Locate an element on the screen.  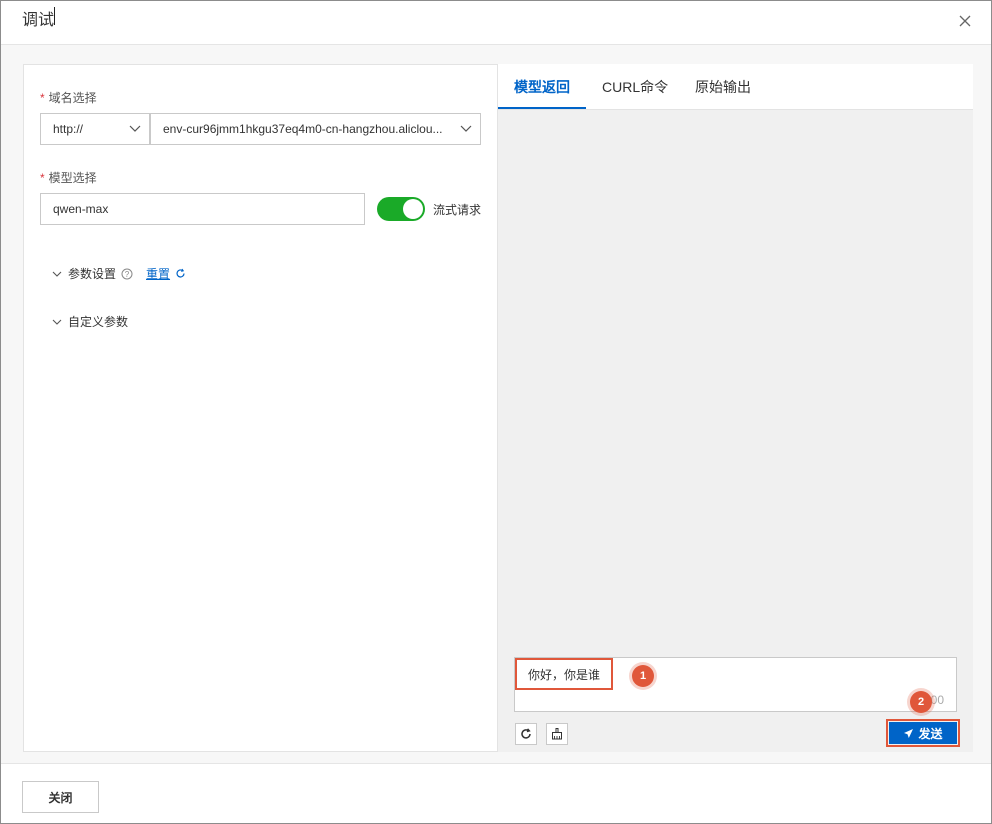
help-icon: ? is located at coordinates (127, 274).